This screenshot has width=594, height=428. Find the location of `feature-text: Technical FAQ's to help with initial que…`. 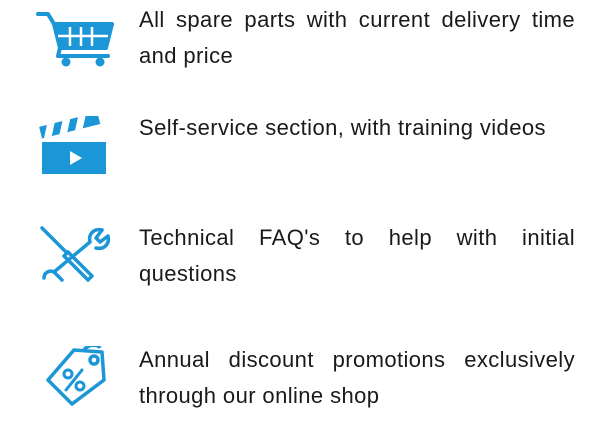

feature-text: Technical FAQ's to help with initial que… is located at coordinates (357, 255).